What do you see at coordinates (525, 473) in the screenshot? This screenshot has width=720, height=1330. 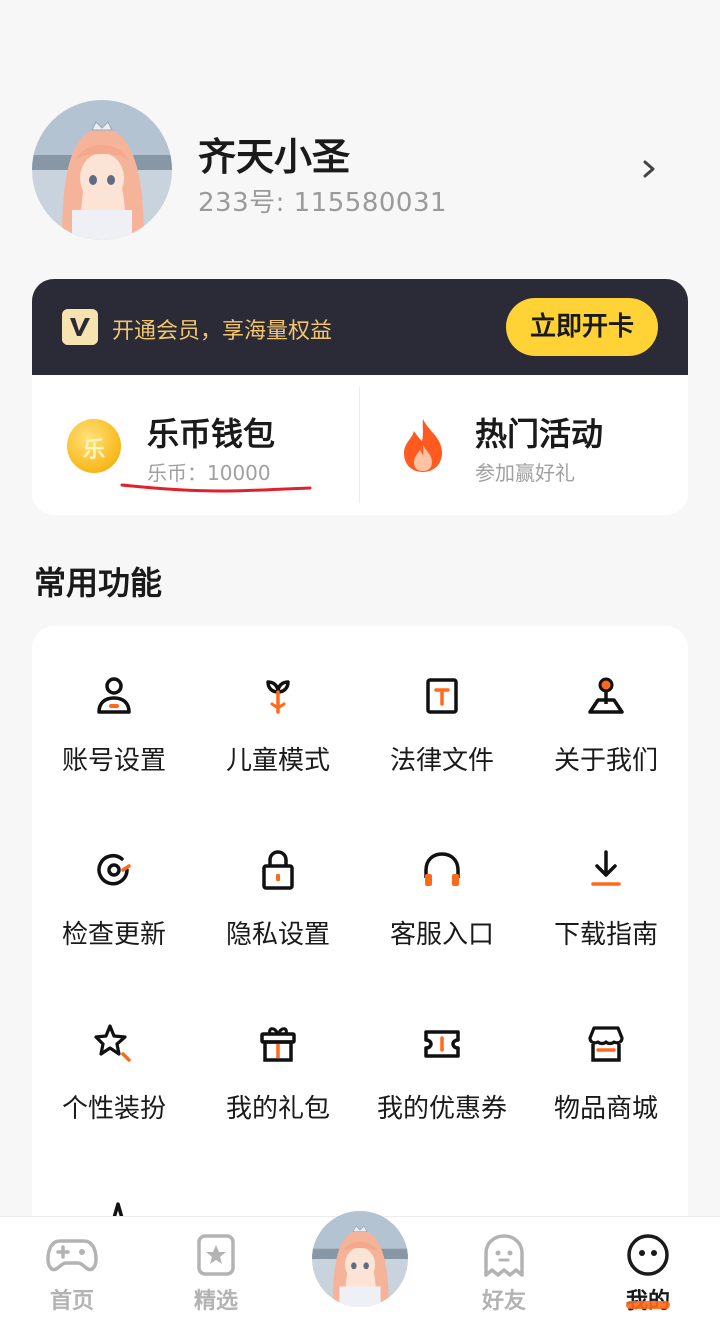 I see `hot-activity-subtitle: 参加赢好礼` at bounding box center [525, 473].